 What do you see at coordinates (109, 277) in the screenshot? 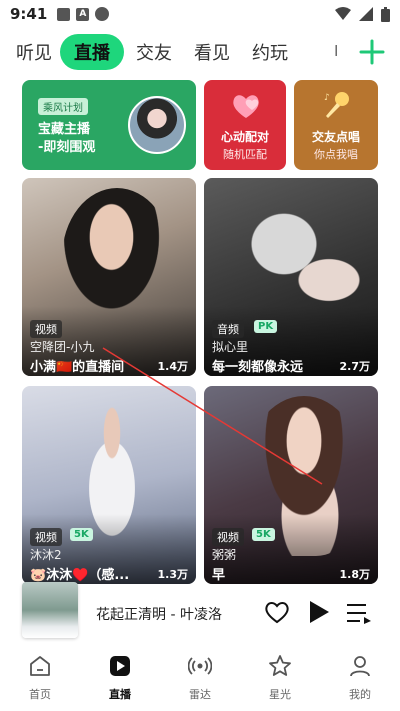
I see `live-tile: 视频 空降团-小九 小满🇨🇳的直播间 1.4万` at bounding box center [109, 277].